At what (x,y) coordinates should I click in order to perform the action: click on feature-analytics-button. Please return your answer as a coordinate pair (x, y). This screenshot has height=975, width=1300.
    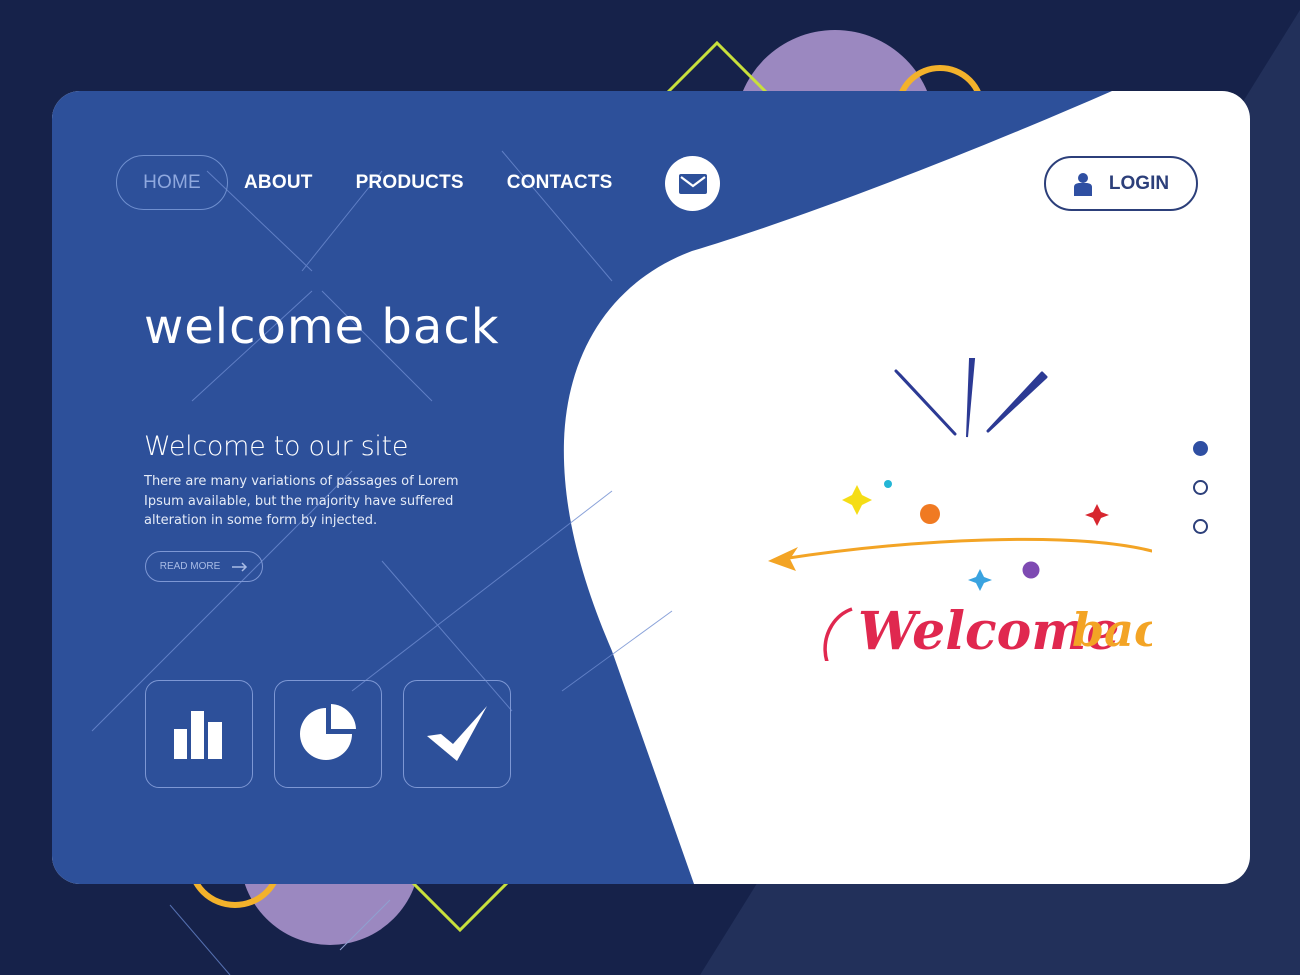
    Looking at the image, I should click on (328, 734).